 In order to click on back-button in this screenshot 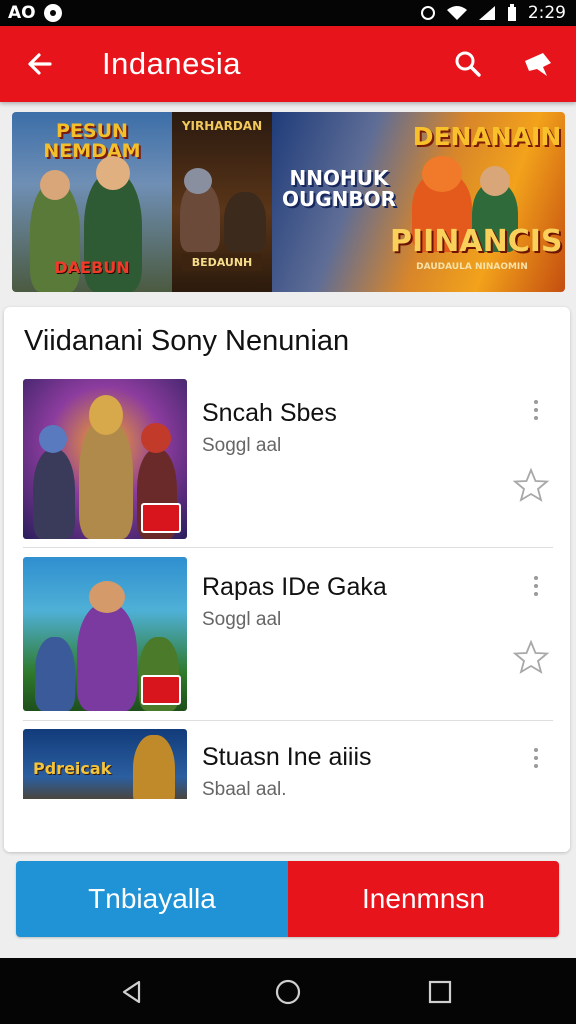, I will do `click(40, 64)`.